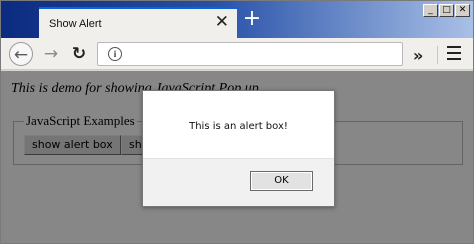 This screenshot has height=244, width=474. Describe the element at coordinates (75, 24) in the screenshot. I see `tab-title: Show Alert` at that location.